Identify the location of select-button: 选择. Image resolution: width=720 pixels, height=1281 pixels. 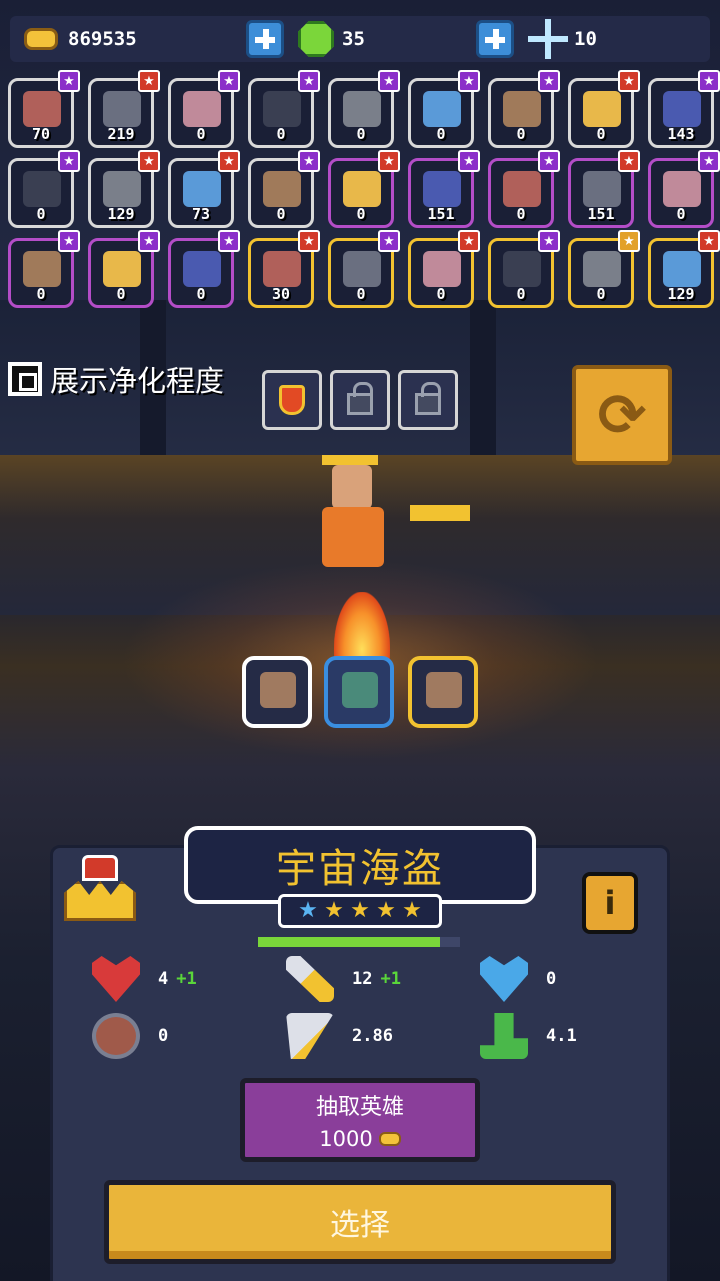
(360, 1222).